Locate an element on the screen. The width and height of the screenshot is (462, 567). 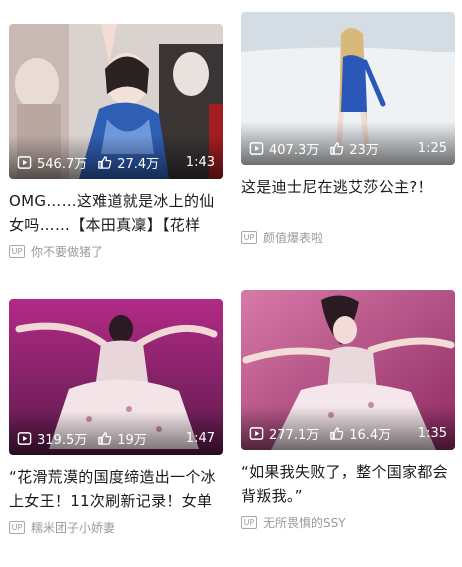
video-title: 这是迪士尼在逃艾莎公主?！ is located at coordinates (348, 199).